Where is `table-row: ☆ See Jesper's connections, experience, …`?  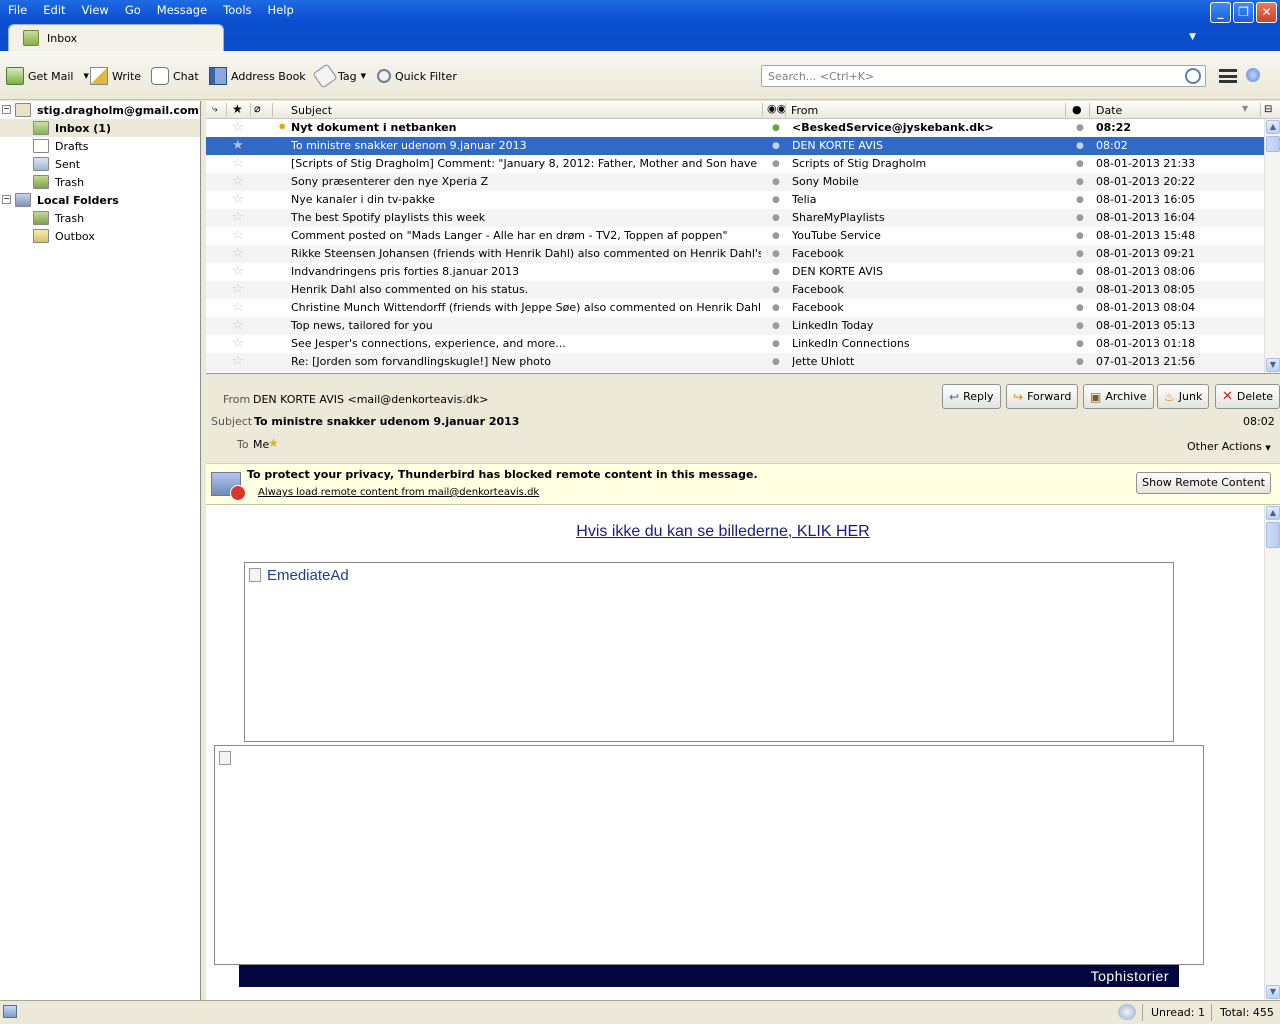
table-row: ☆ See Jesper's connections, experience, … is located at coordinates (735, 344).